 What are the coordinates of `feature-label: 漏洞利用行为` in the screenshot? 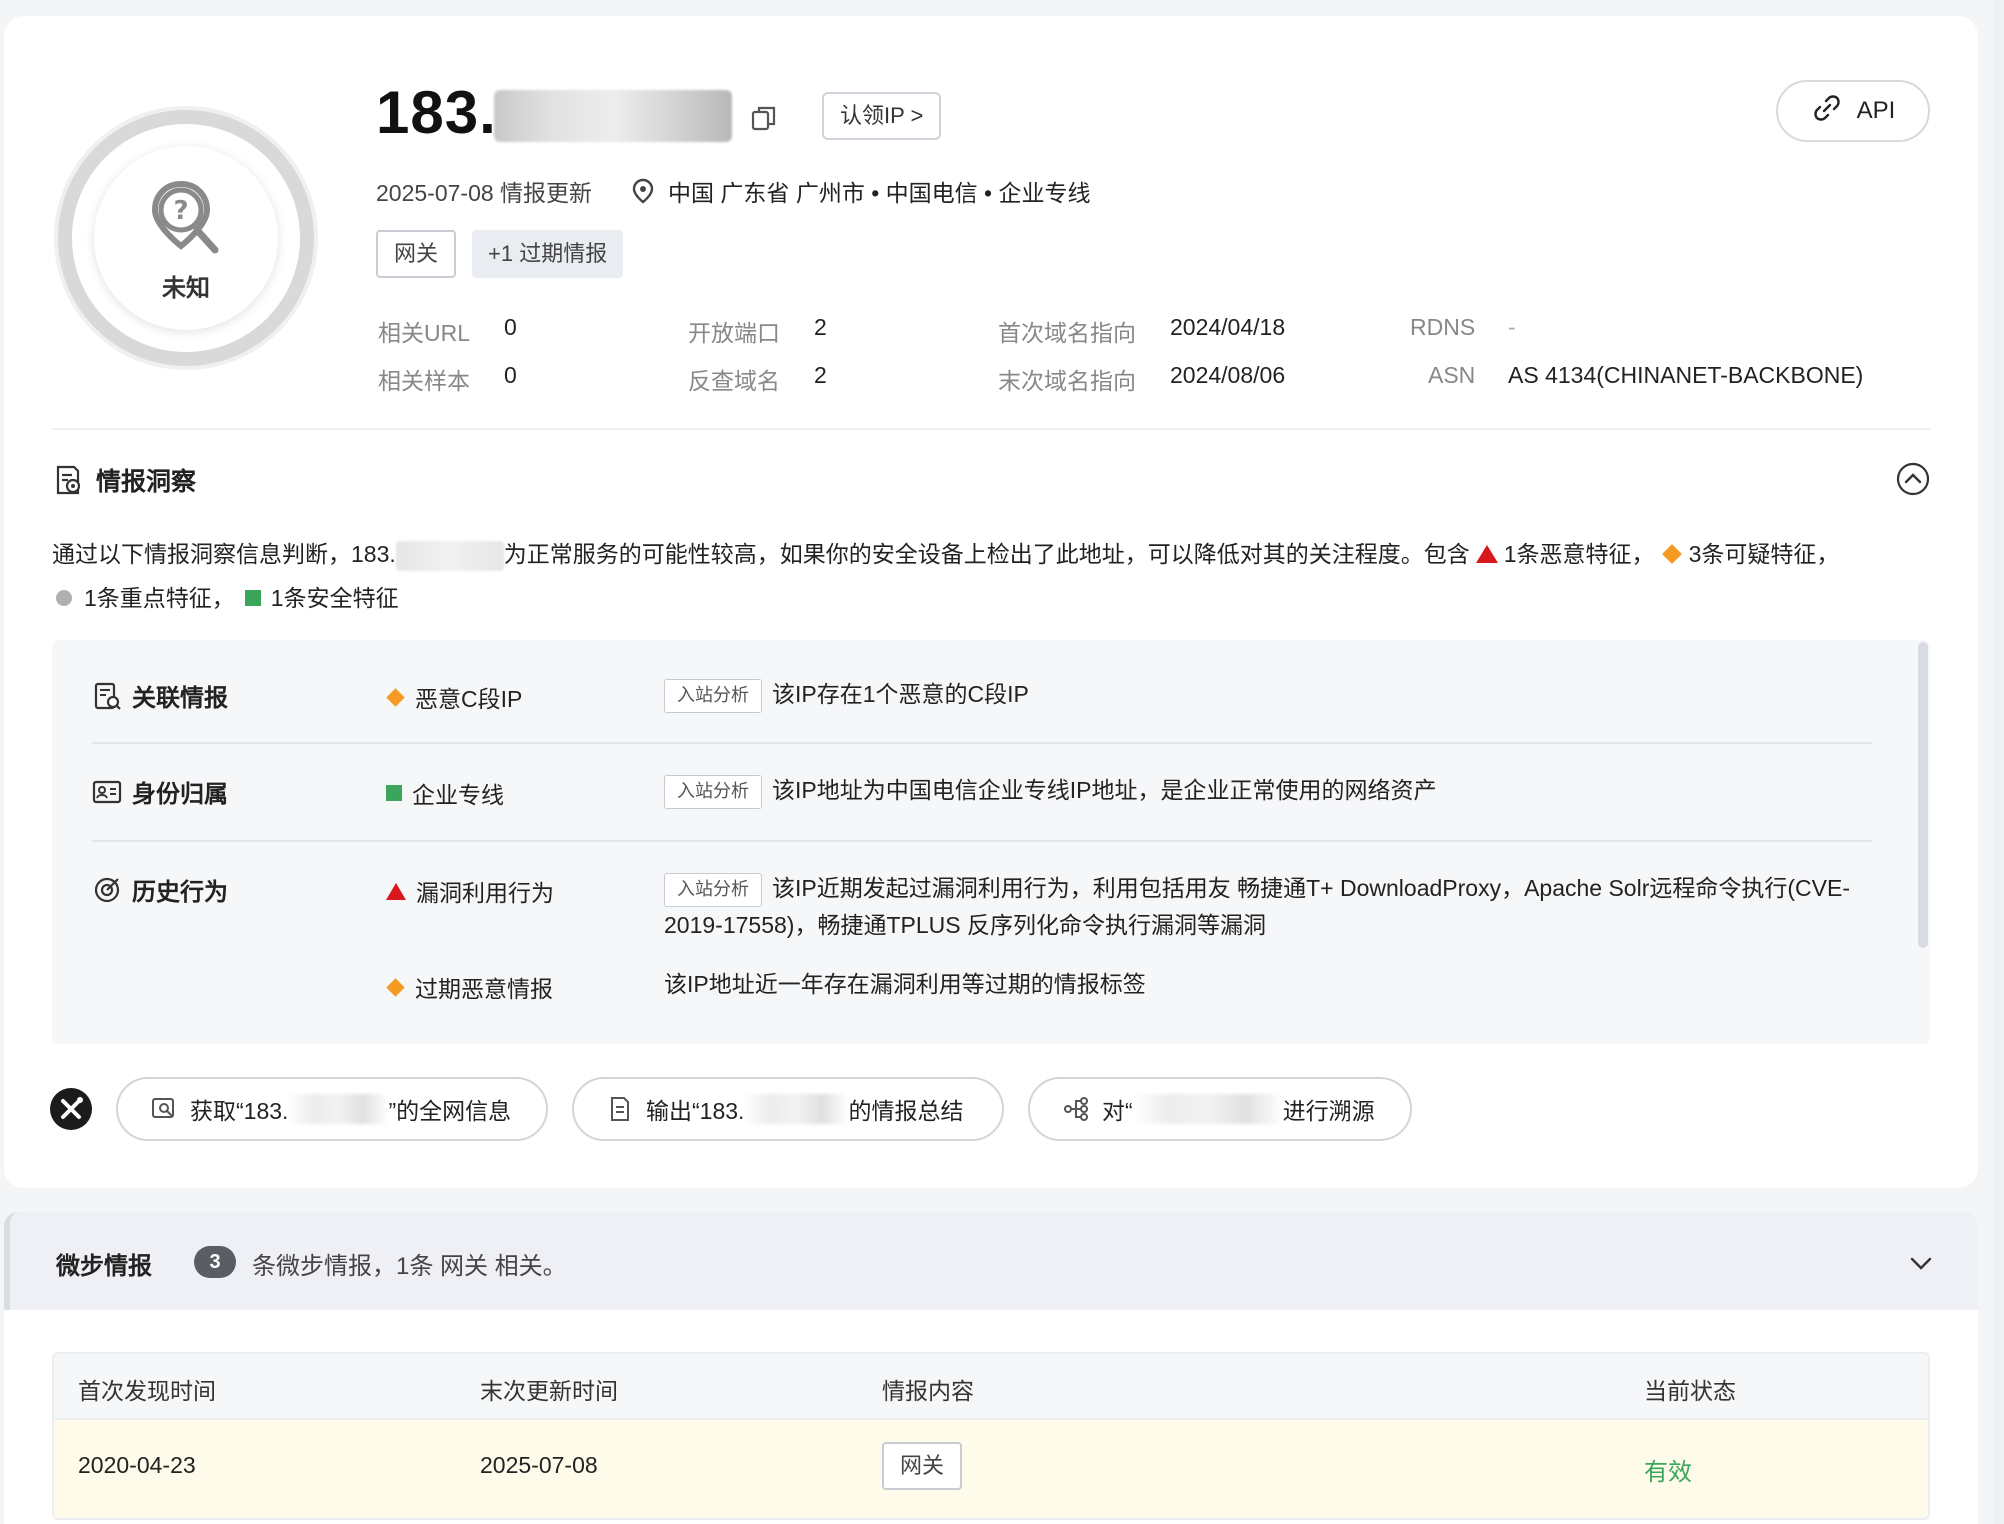 It's located at (485, 893).